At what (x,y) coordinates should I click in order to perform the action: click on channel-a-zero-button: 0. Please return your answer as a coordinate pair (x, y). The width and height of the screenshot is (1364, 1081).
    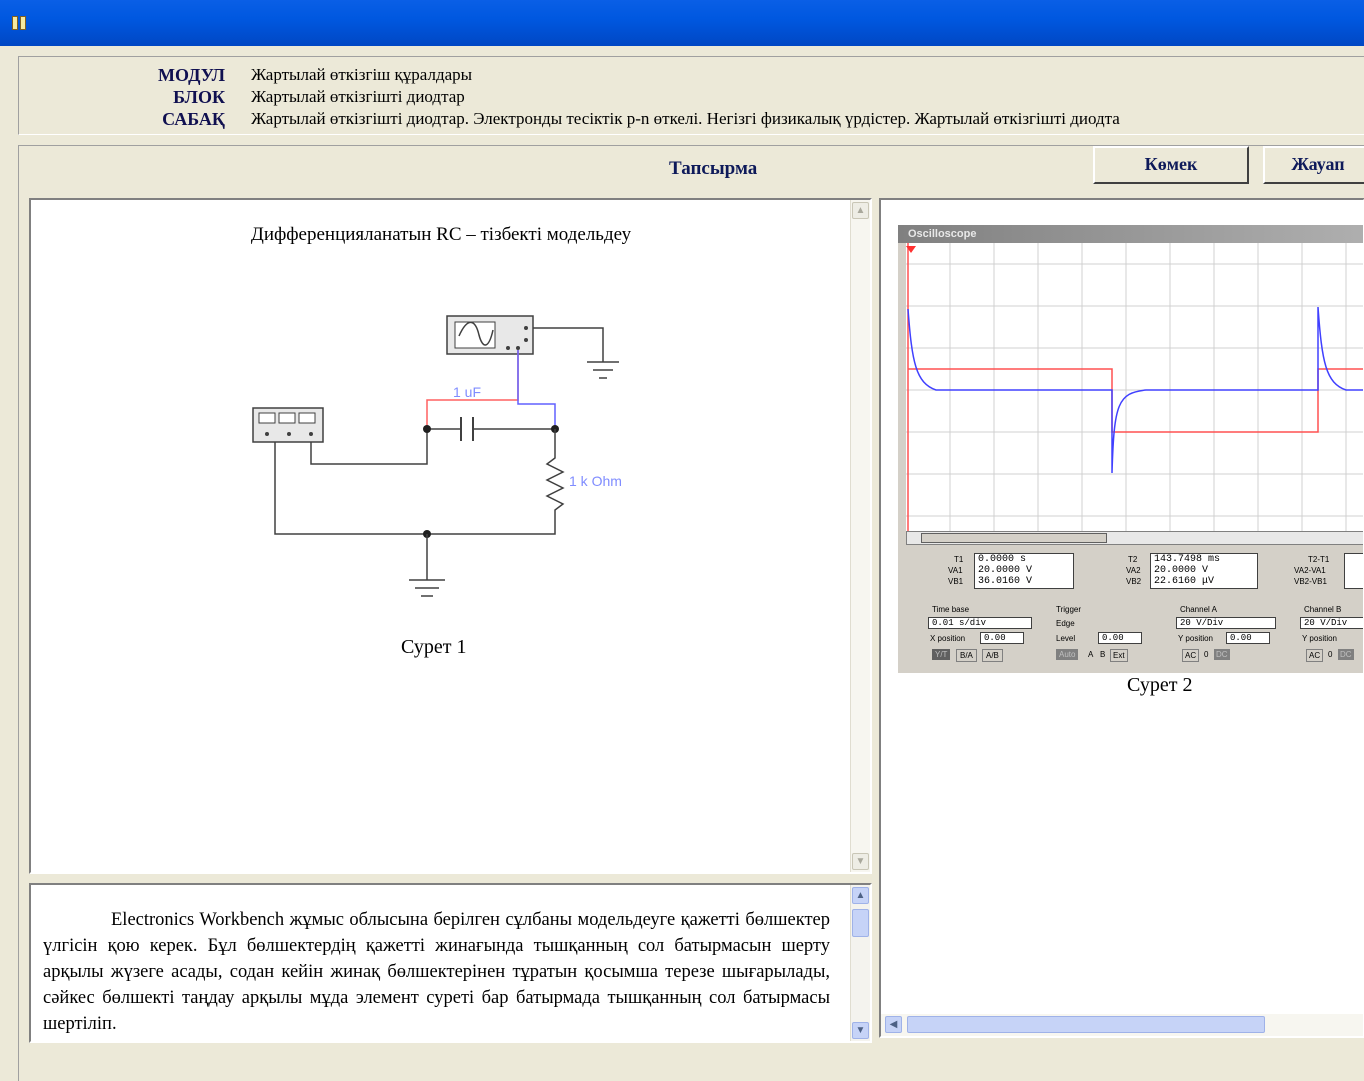
    Looking at the image, I should click on (1206, 654).